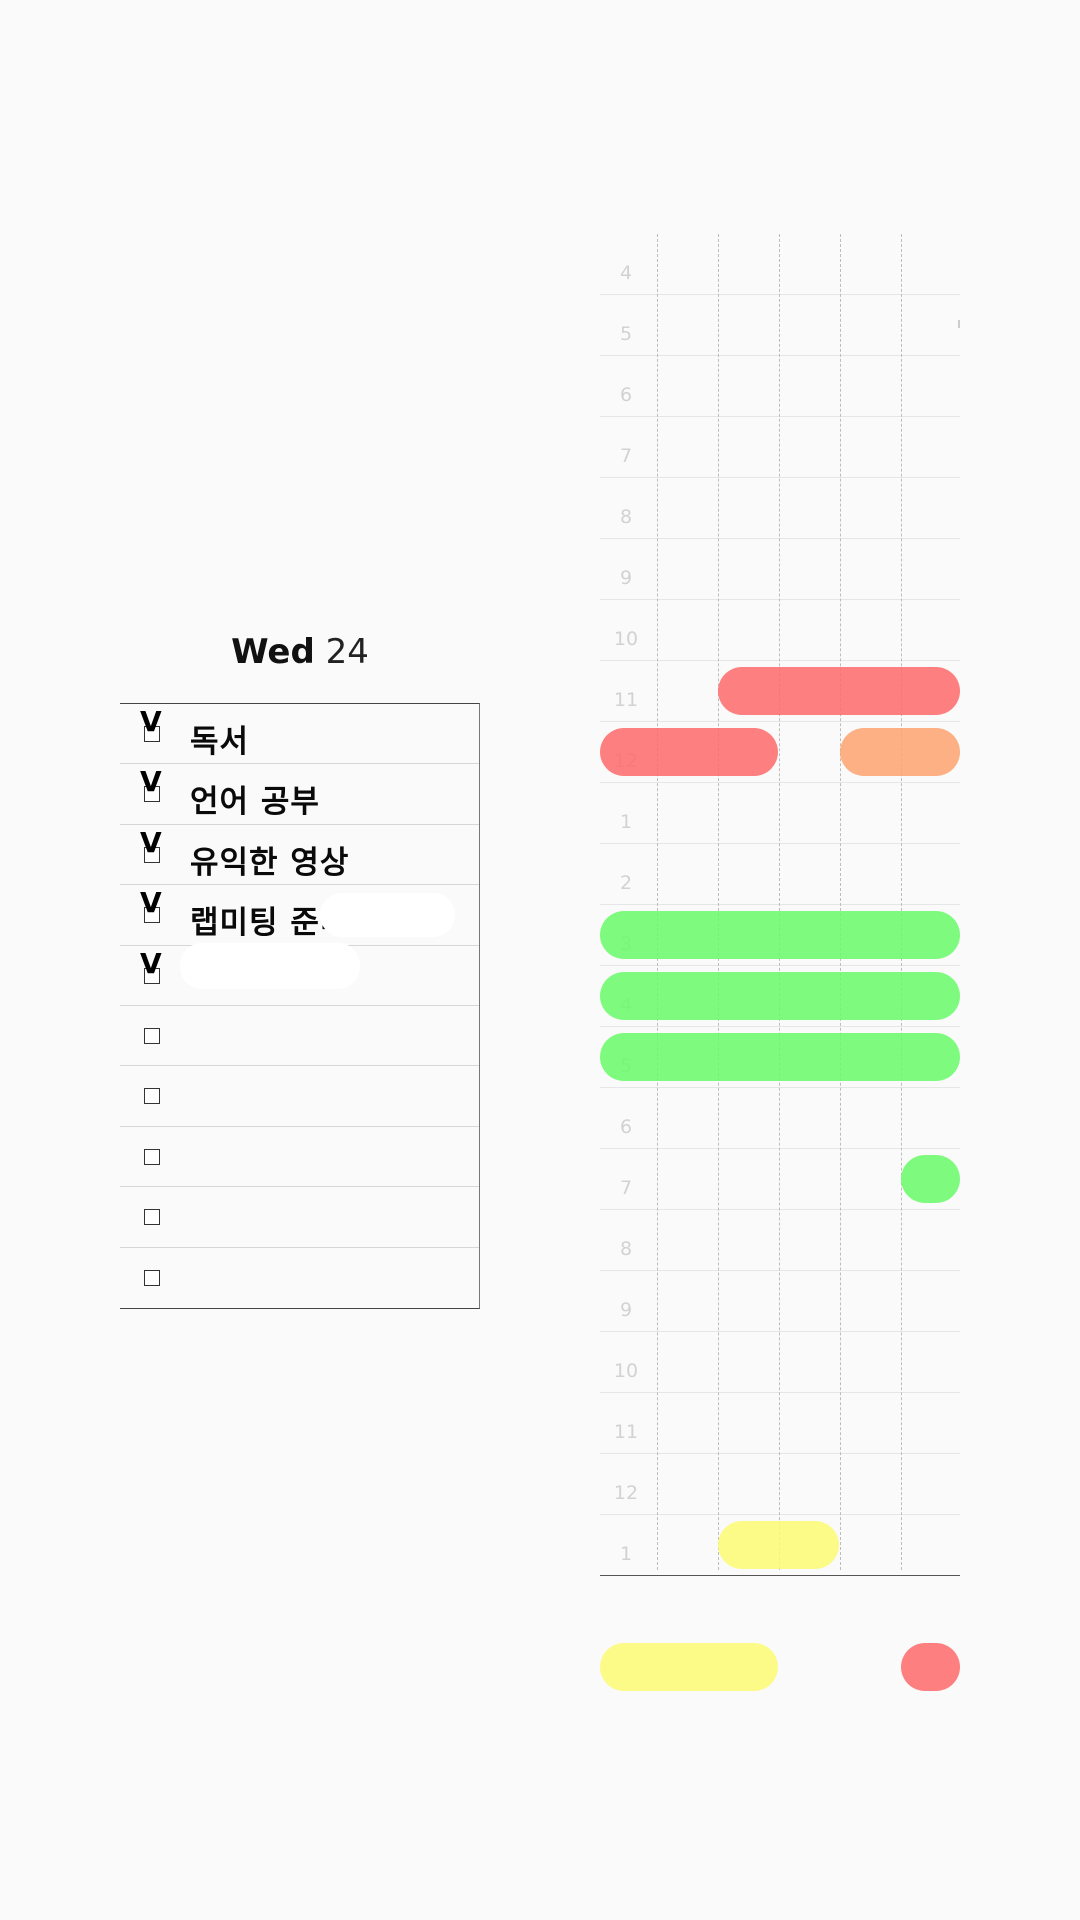  I want to click on hour-row: 4, so click(780, 264).